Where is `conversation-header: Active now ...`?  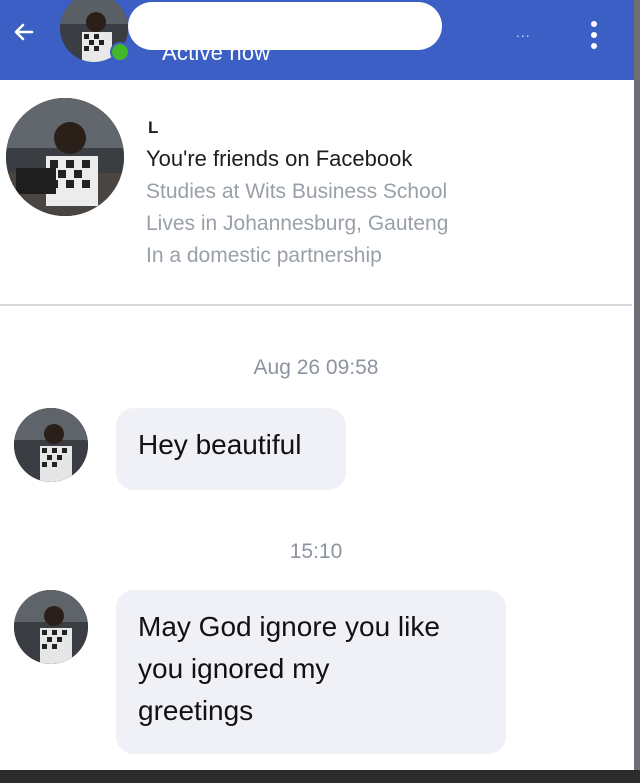
conversation-header: Active now ... is located at coordinates (317, 40).